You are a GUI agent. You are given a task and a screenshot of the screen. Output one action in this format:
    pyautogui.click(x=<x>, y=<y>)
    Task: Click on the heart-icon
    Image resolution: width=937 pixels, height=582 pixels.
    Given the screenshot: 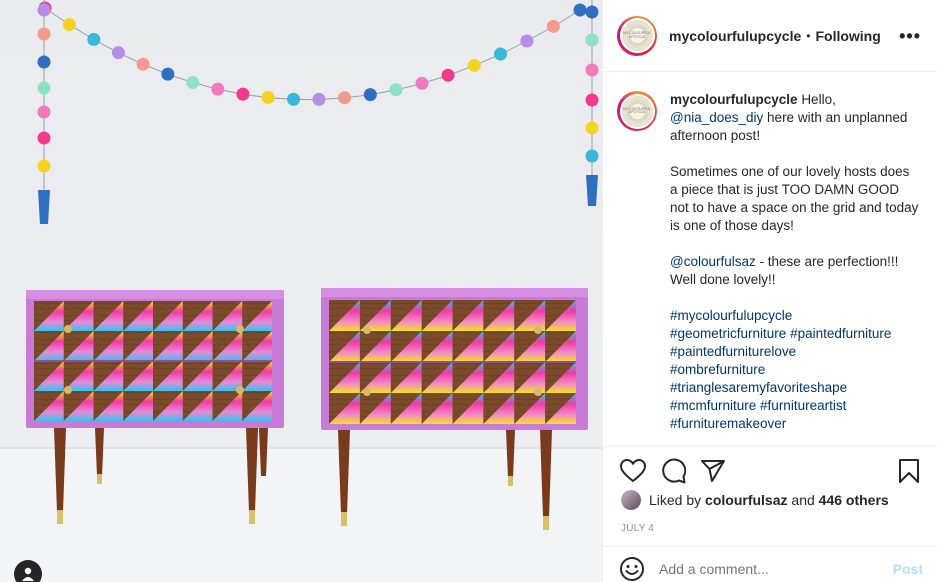 What is the action you would take?
    pyautogui.click(x=633, y=471)
    